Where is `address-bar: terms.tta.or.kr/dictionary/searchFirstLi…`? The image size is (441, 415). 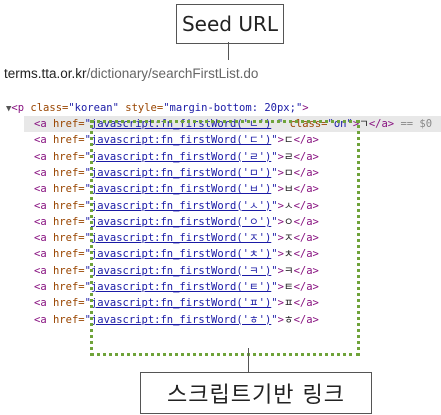 address-bar: terms.tta.or.kr/dictionary/searchFirstLi… is located at coordinates (219, 73).